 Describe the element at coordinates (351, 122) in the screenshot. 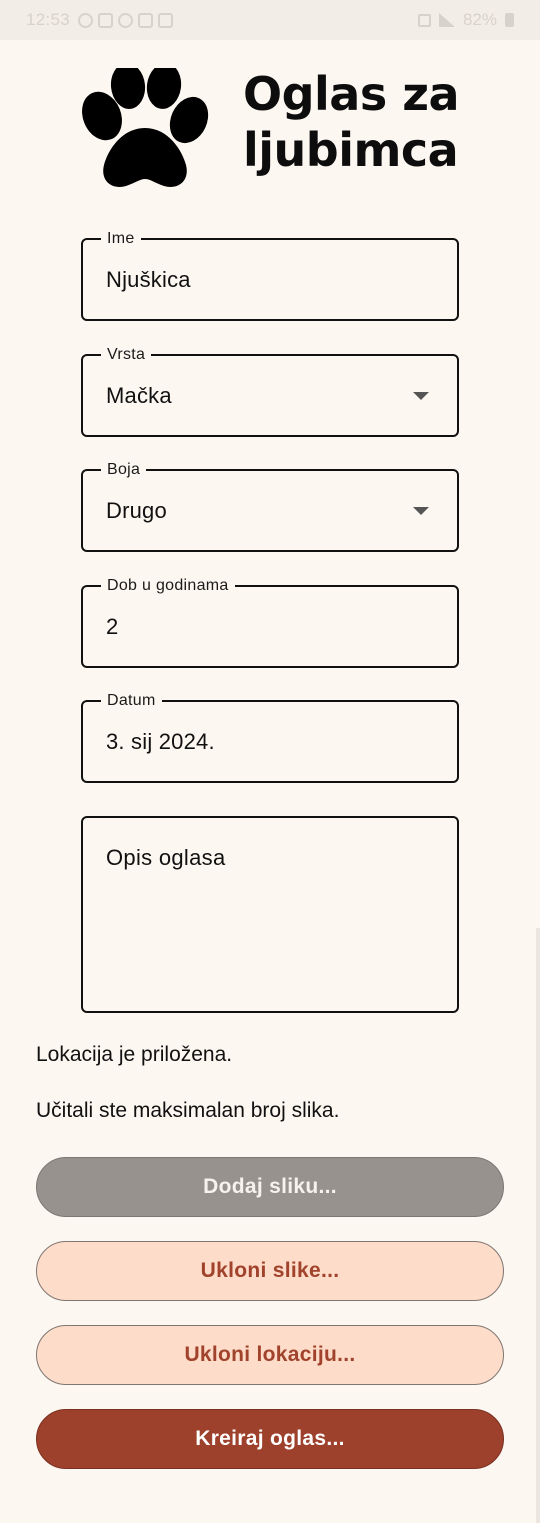

I see `page-title: Oglas za ljubimca` at that location.